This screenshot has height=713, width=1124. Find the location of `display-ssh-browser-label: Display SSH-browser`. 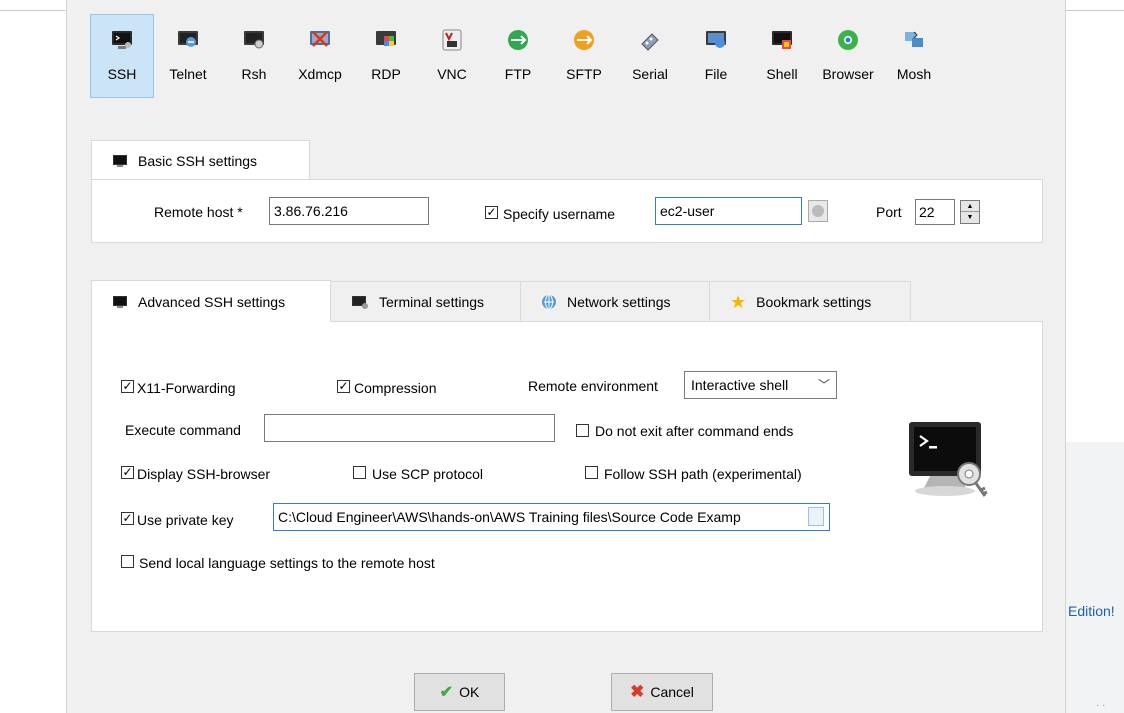

display-ssh-browser-label: Display SSH-browser is located at coordinates (204, 474).